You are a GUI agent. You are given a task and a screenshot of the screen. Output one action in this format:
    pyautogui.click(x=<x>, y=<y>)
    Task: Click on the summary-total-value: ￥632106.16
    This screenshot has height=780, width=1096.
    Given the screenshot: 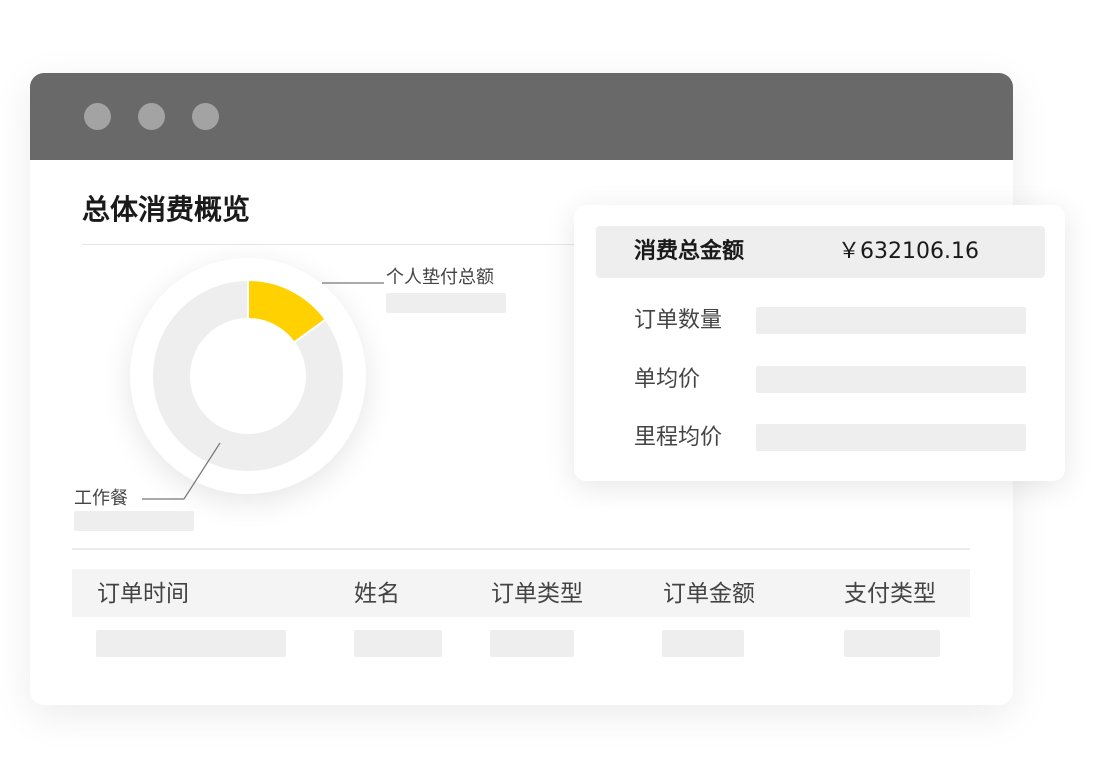 What is the action you would take?
    pyautogui.click(x=908, y=251)
    